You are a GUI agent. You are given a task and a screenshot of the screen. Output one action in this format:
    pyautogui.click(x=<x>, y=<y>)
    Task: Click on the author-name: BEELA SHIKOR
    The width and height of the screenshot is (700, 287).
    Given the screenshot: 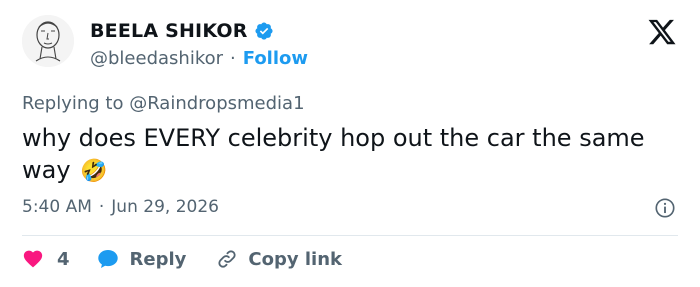 What is the action you would take?
    pyautogui.click(x=169, y=31)
    